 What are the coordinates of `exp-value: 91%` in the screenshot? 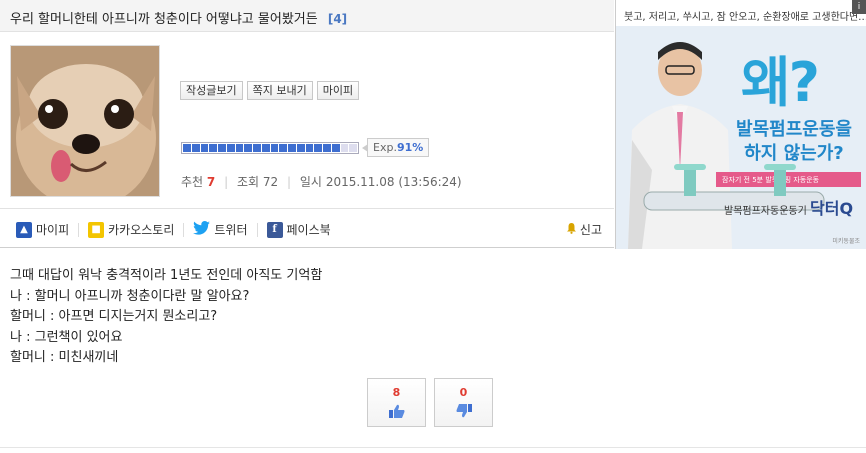 It's located at (410, 147).